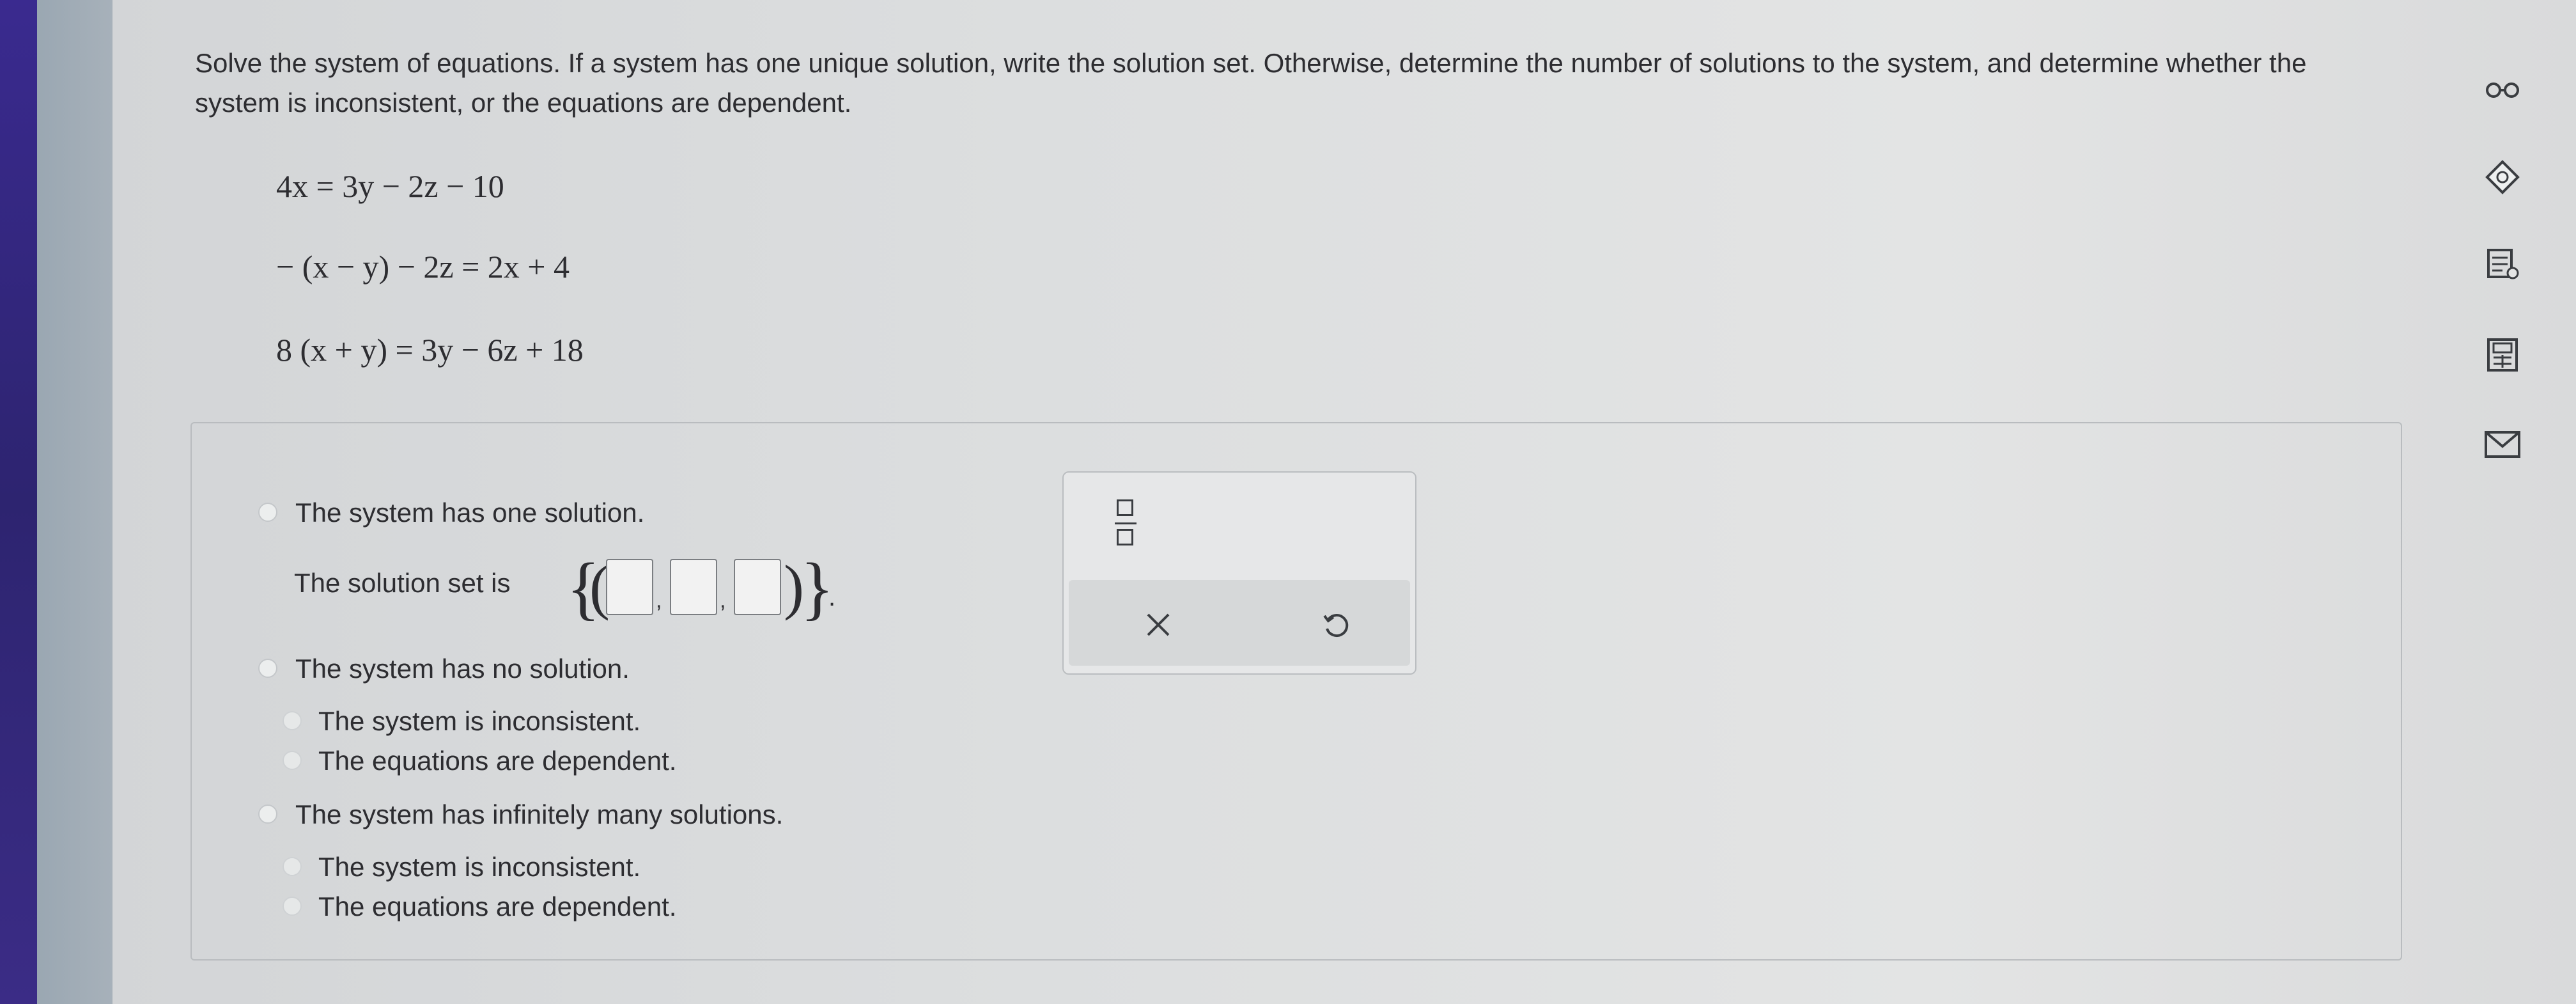 The height and width of the screenshot is (1004, 2576). What do you see at coordinates (2502, 355) in the screenshot?
I see `calculator-icon` at bounding box center [2502, 355].